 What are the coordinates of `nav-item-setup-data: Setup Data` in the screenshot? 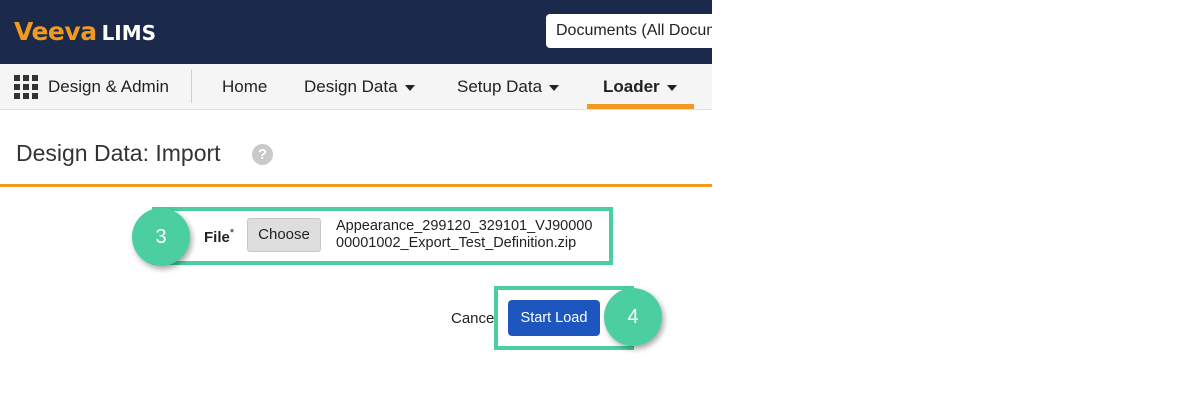 It's located at (508, 86).